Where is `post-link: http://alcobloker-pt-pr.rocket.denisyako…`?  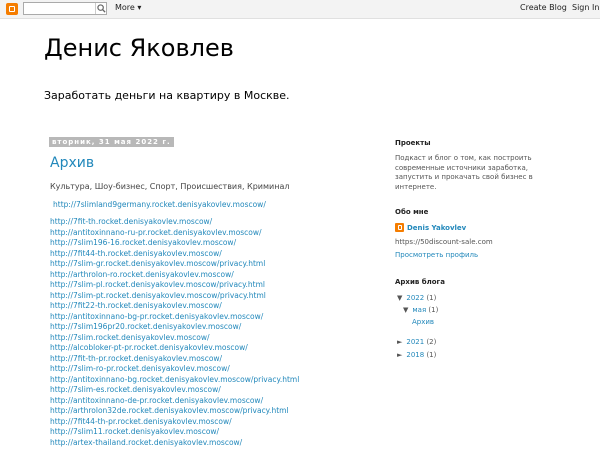 post-link: http://alcobloker-pt-pr.rocket.denisyako… is located at coordinates (149, 347).